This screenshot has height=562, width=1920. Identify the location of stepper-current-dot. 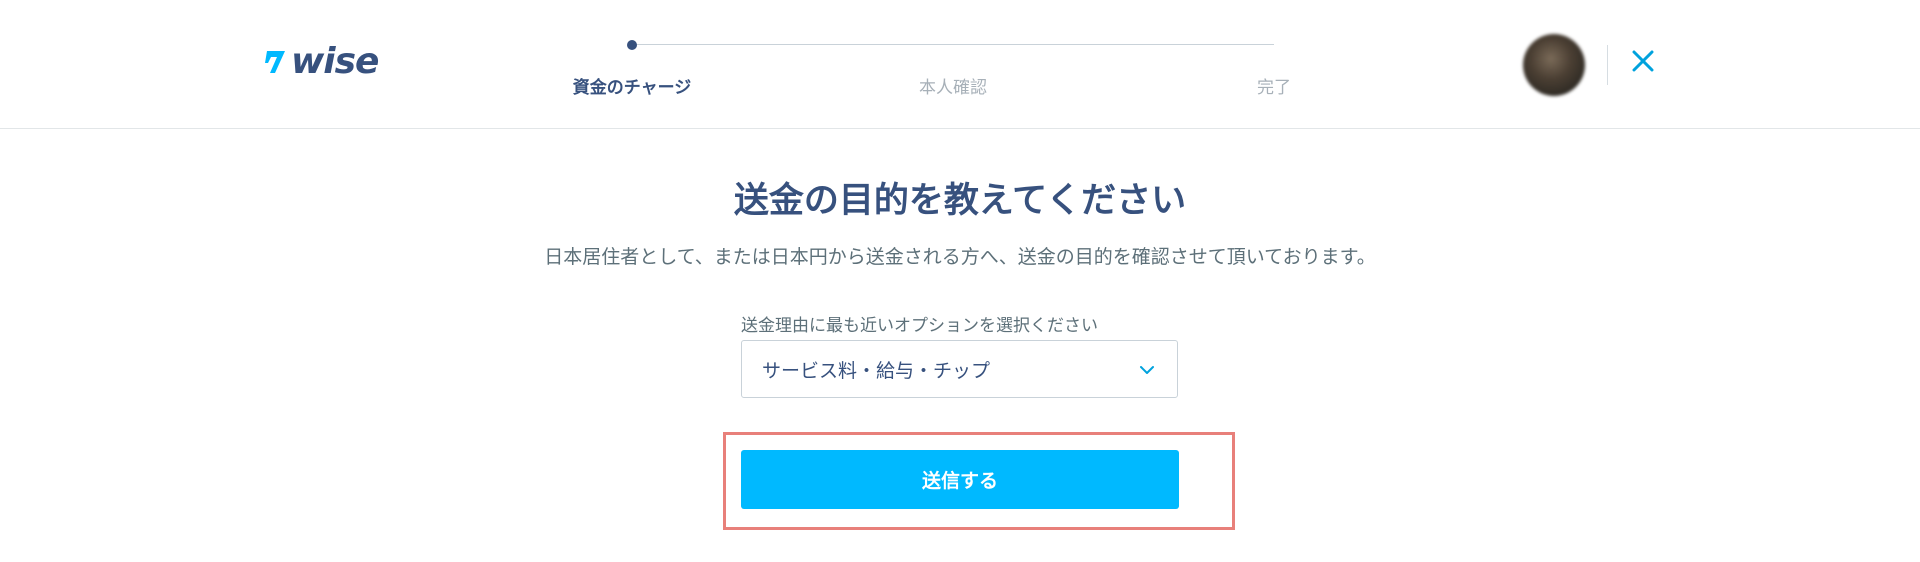
(632, 45).